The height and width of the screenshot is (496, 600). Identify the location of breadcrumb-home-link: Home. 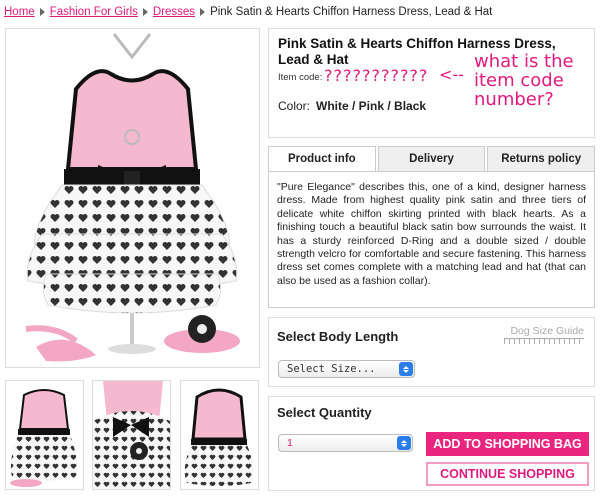
(19, 12).